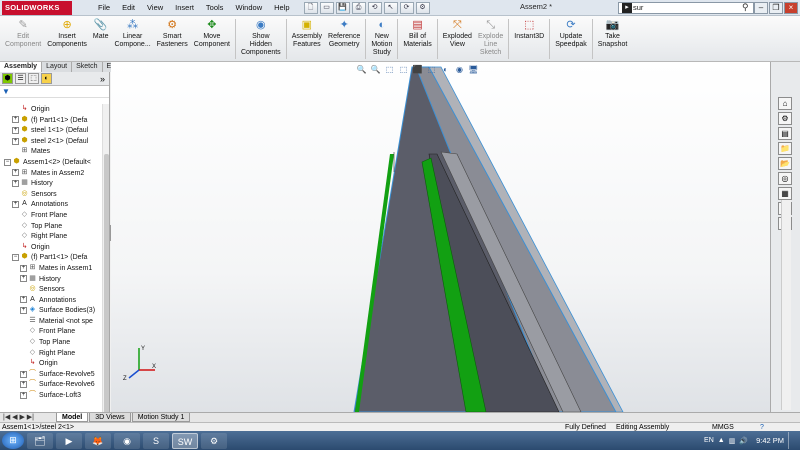  What do you see at coordinates (776, 8) in the screenshot?
I see `restore-button: ❐` at bounding box center [776, 8].